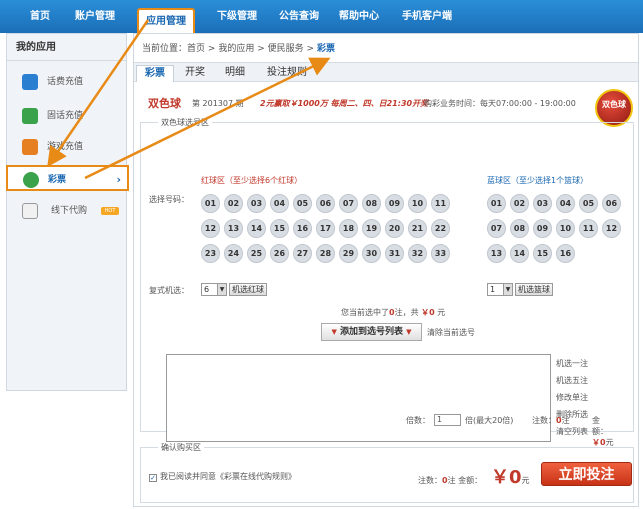  I want to click on bet-summary-row: 倍数： 1 倍(最大20倍) 注数：0注 金额： ￥0元, so click(444, 430).